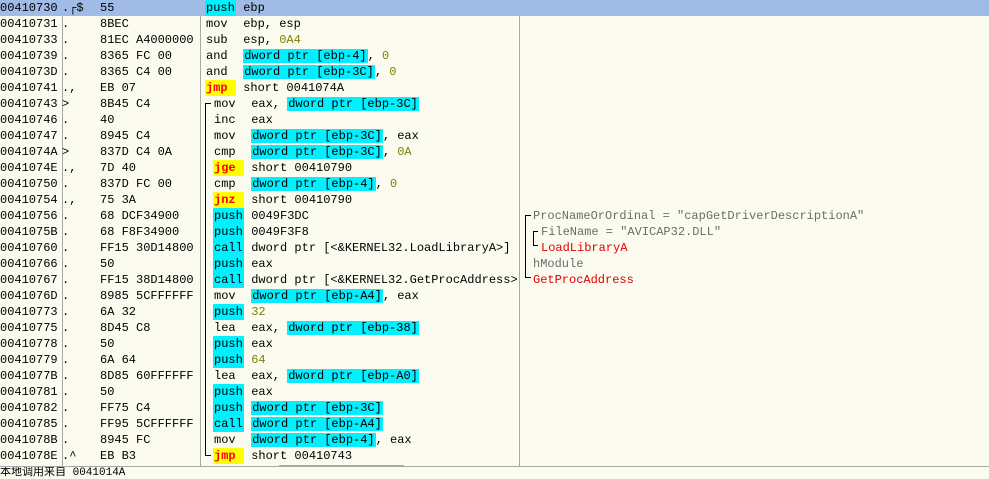 Image resolution: width=989 pixels, height=479 pixels. I want to click on row-instruction: call dword ptr [ebp-A4], so click(361, 424).